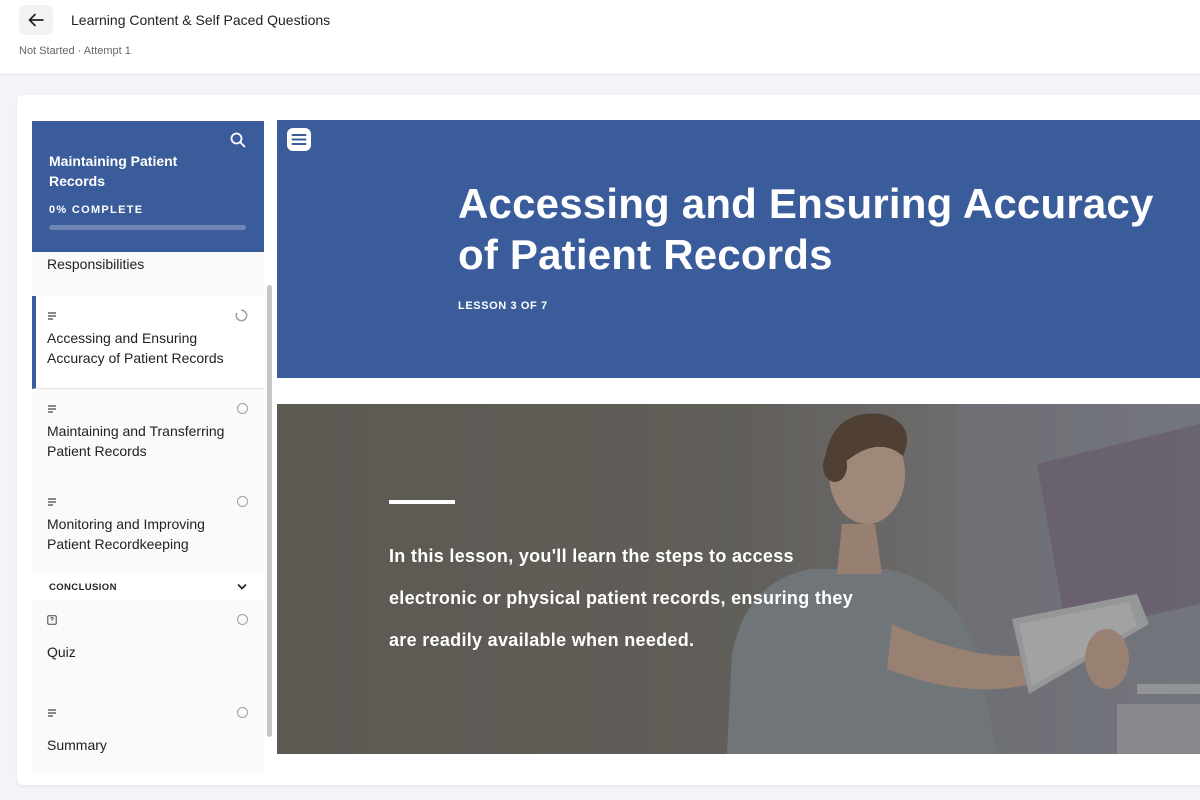 The image size is (1200, 800). I want to click on sidebar-item-responsibilities: Responsibilities, so click(148, 274).